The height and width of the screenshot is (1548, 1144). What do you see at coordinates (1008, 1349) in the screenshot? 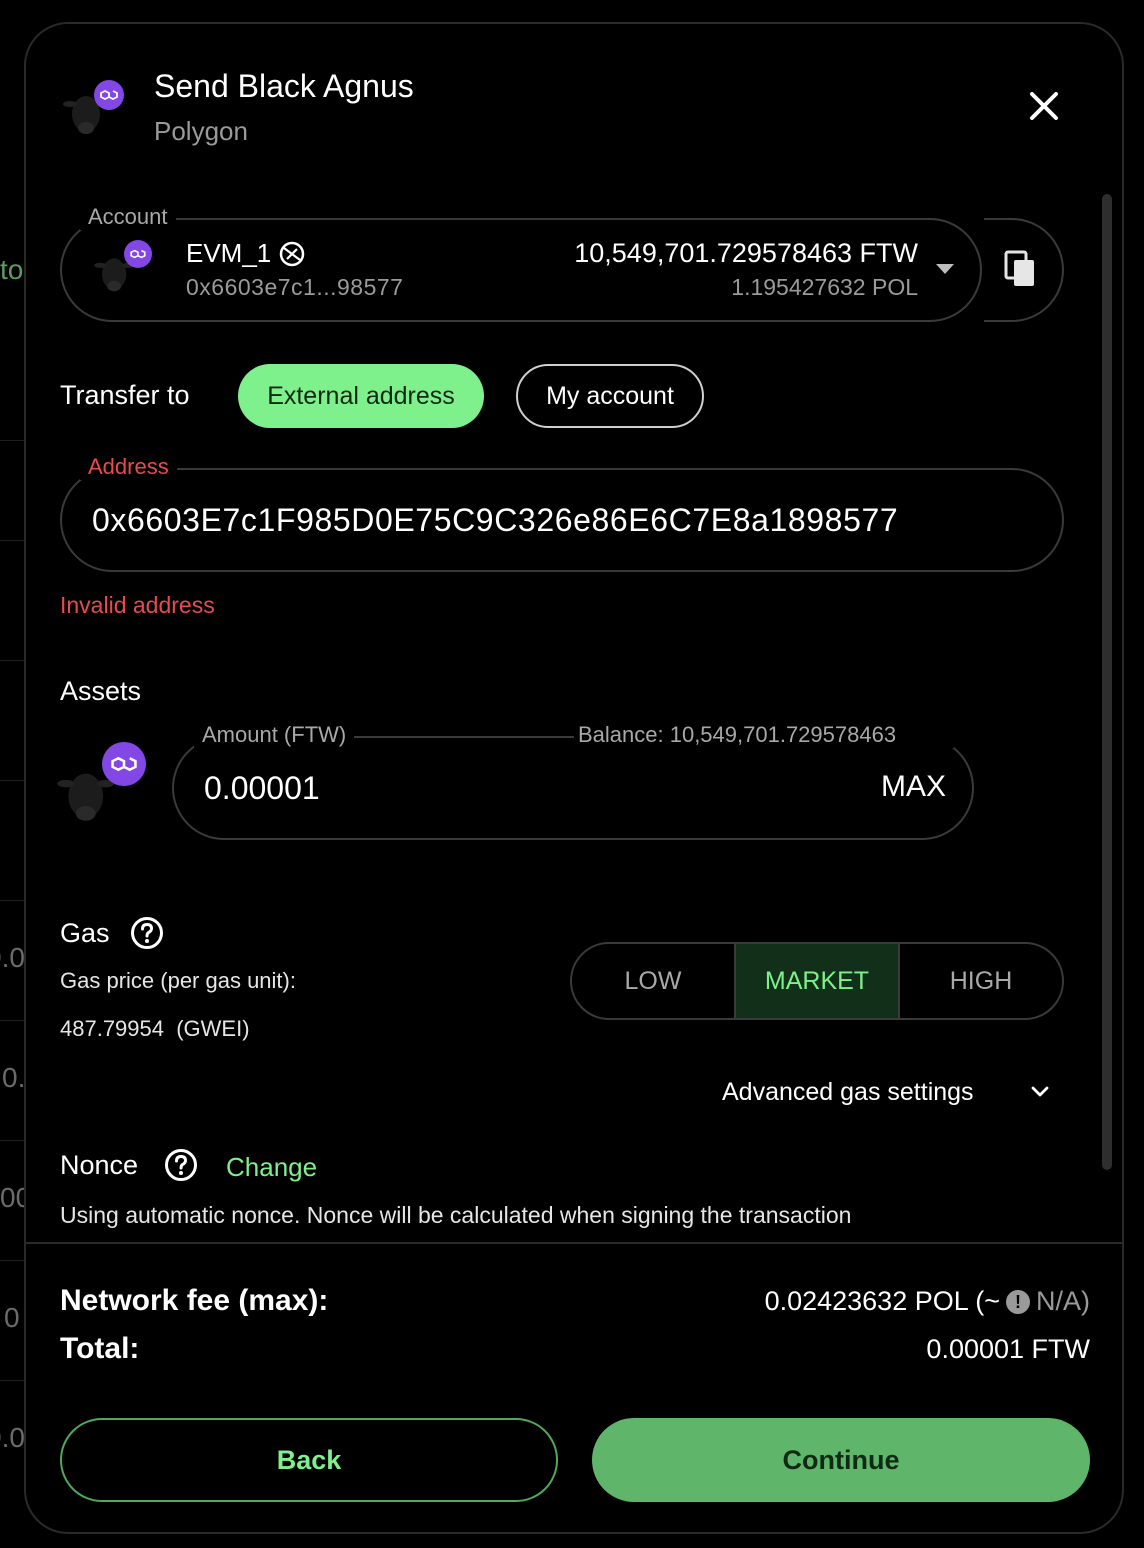
I see `total-value: 0.00001 FTW` at bounding box center [1008, 1349].